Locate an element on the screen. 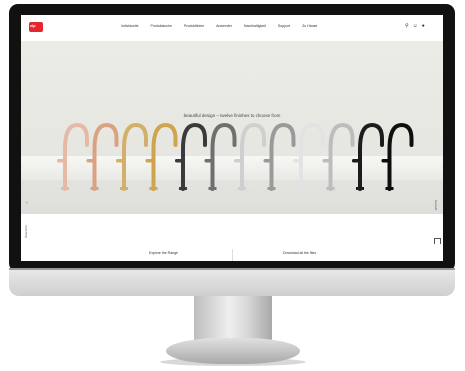 This screenshot has width=465, height=371. user-icon: ☺ is located at coordinates (415, 26).